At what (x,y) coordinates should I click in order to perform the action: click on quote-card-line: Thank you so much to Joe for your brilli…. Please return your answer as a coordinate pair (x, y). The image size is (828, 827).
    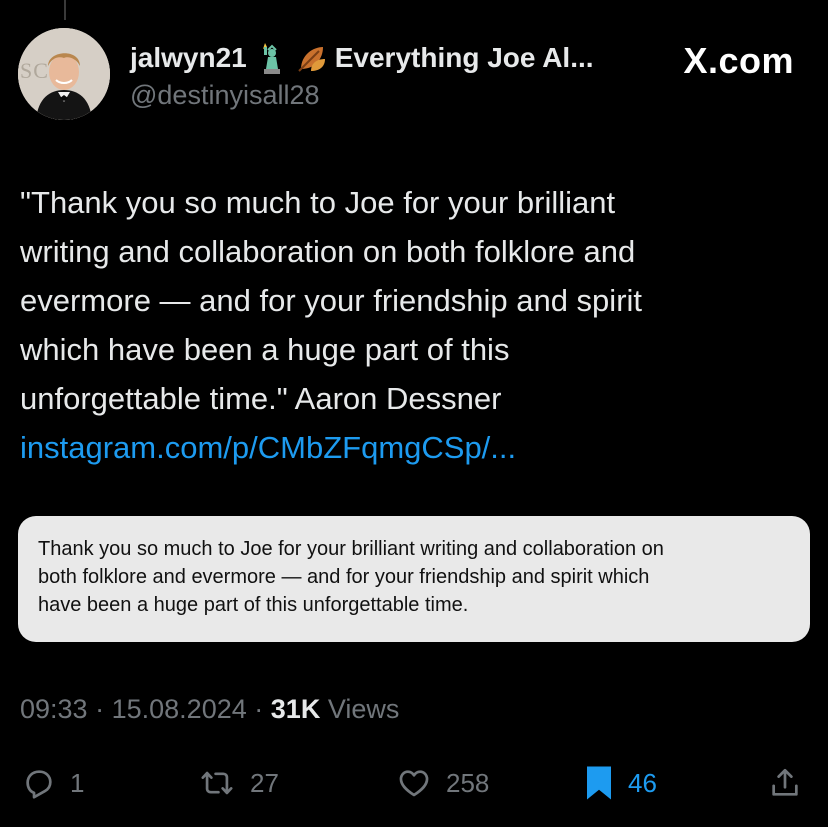
    Looking at the image, I should click on (351, 549).